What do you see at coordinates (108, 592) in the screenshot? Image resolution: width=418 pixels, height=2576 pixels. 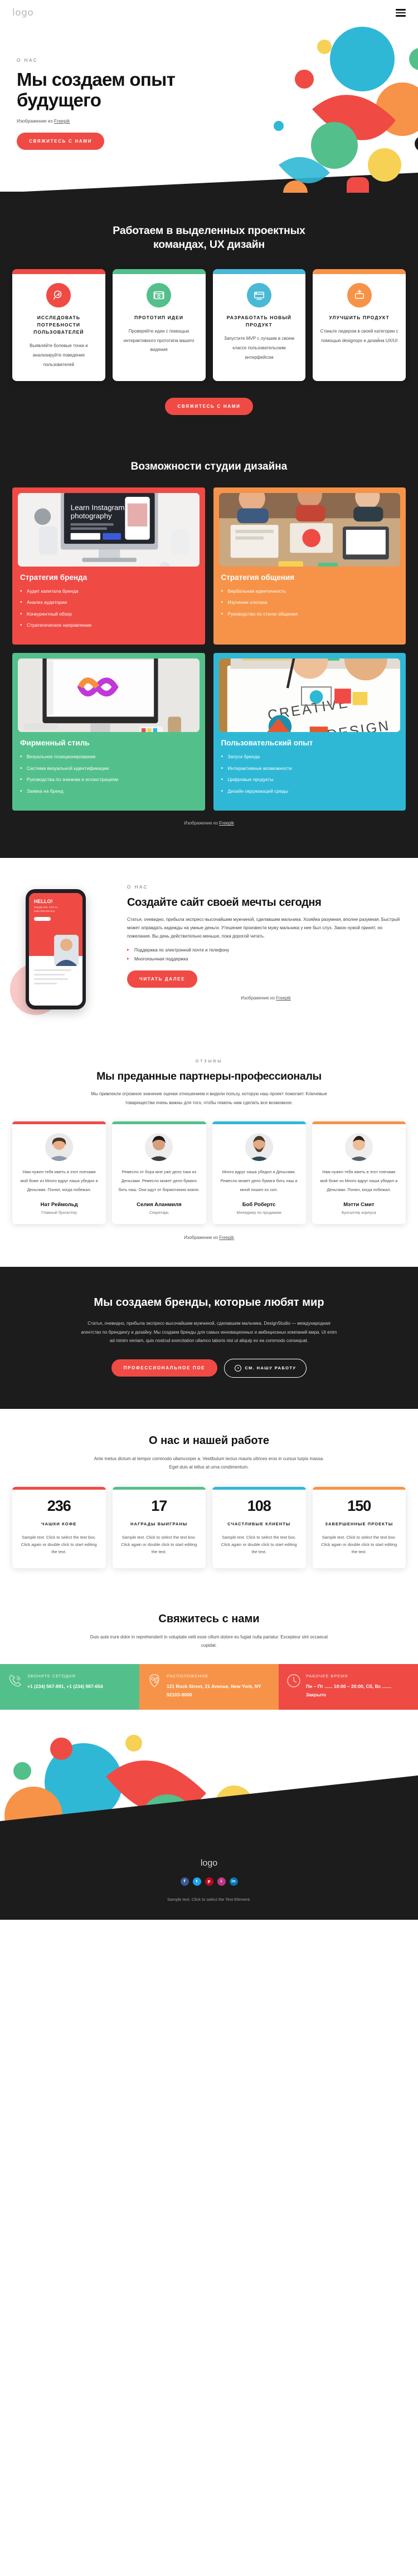 I see `capability-item: Аудит капитала бренда` at bounding box center [108, 592].